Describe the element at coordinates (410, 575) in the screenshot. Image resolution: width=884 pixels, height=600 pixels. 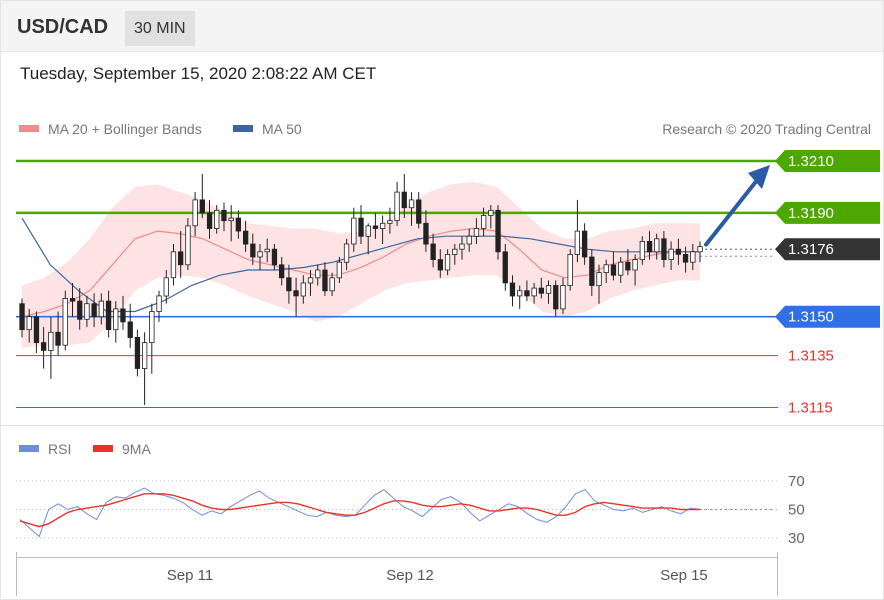
I see `x-tick-label: Sep 12` at that location.